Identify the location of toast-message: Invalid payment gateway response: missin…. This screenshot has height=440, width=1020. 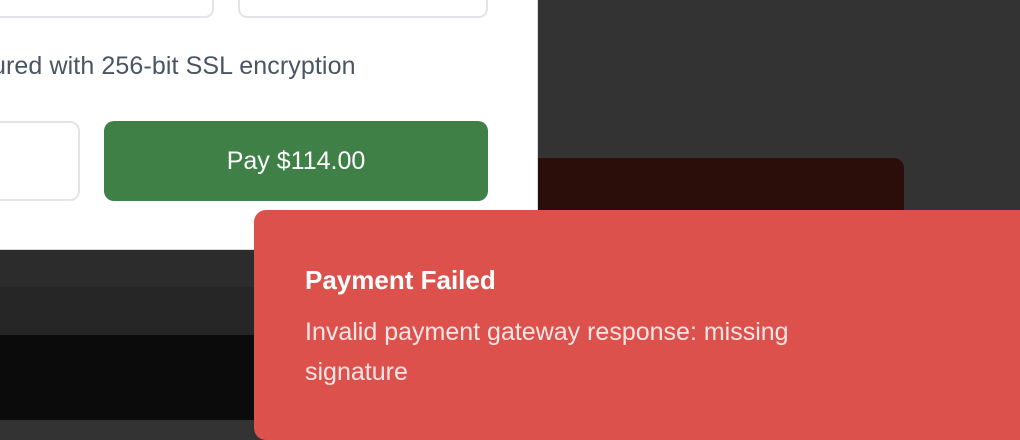
(547, 352).